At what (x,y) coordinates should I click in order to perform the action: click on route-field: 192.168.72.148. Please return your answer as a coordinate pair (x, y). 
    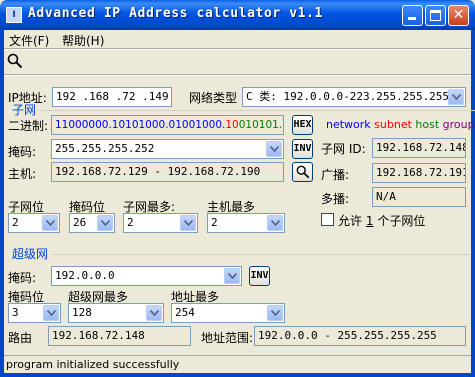
    Looking at the image, I should click on (119, 336).